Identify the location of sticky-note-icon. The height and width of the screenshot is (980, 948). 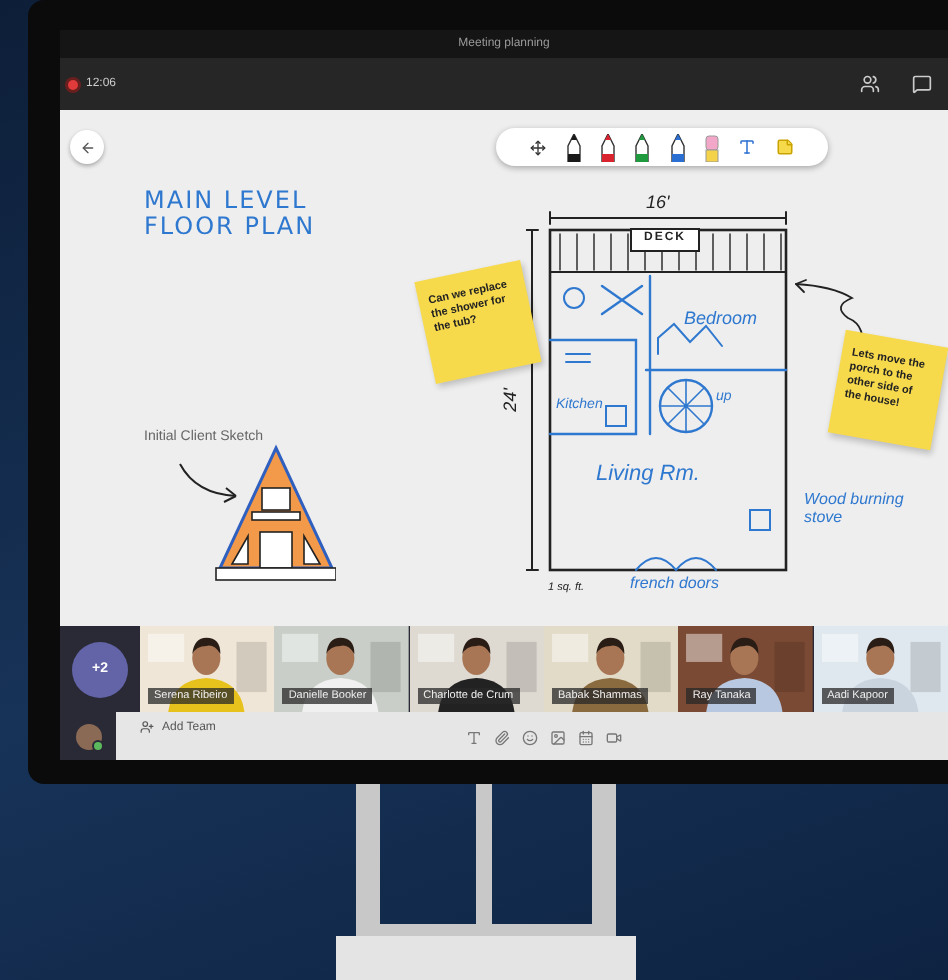
(784, 147).